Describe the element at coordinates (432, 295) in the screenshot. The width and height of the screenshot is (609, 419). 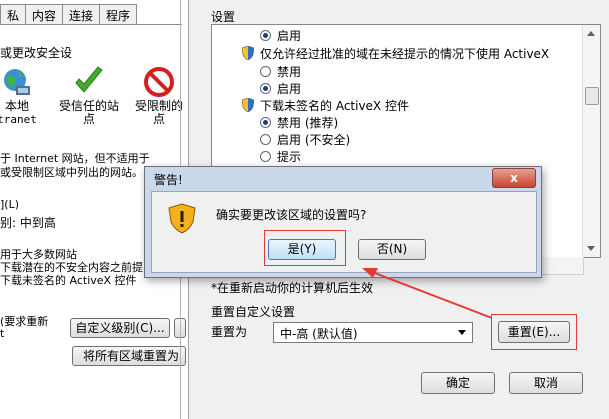
I see `annotation-arrow-line` at that location.